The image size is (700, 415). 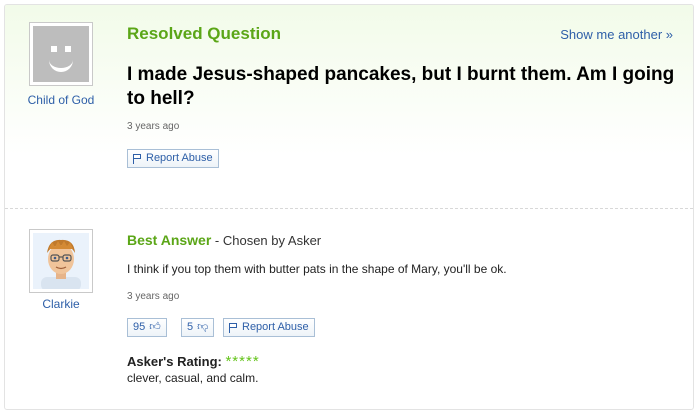 I want to click on section-divider, so click(x=349, y=208).